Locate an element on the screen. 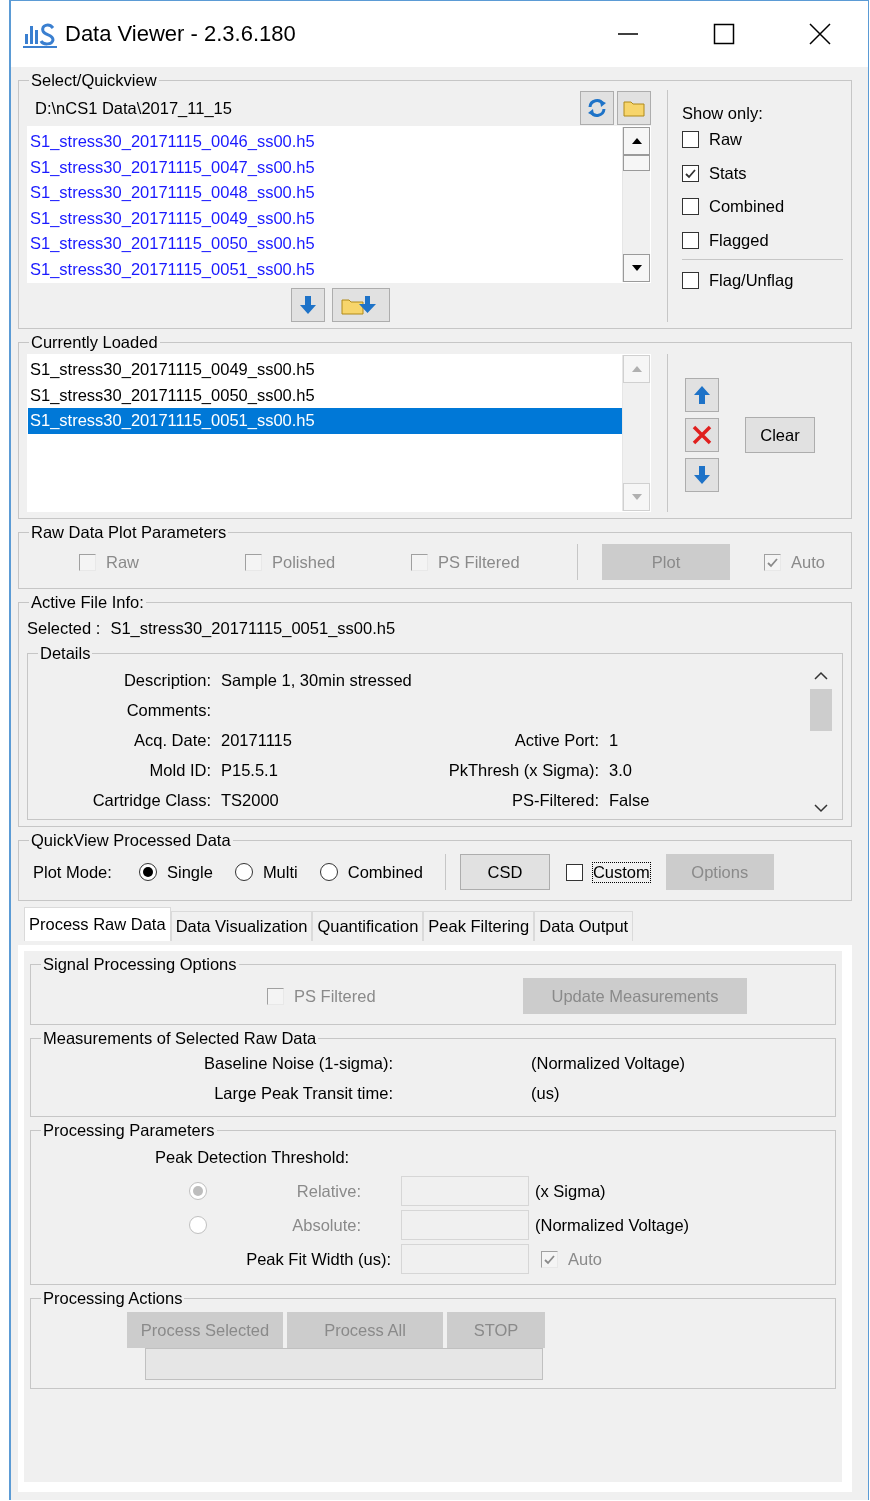 The height and width of the screenshot is (1501, 870). measurement-unit: (us) is located at coordinates (546, 1093).